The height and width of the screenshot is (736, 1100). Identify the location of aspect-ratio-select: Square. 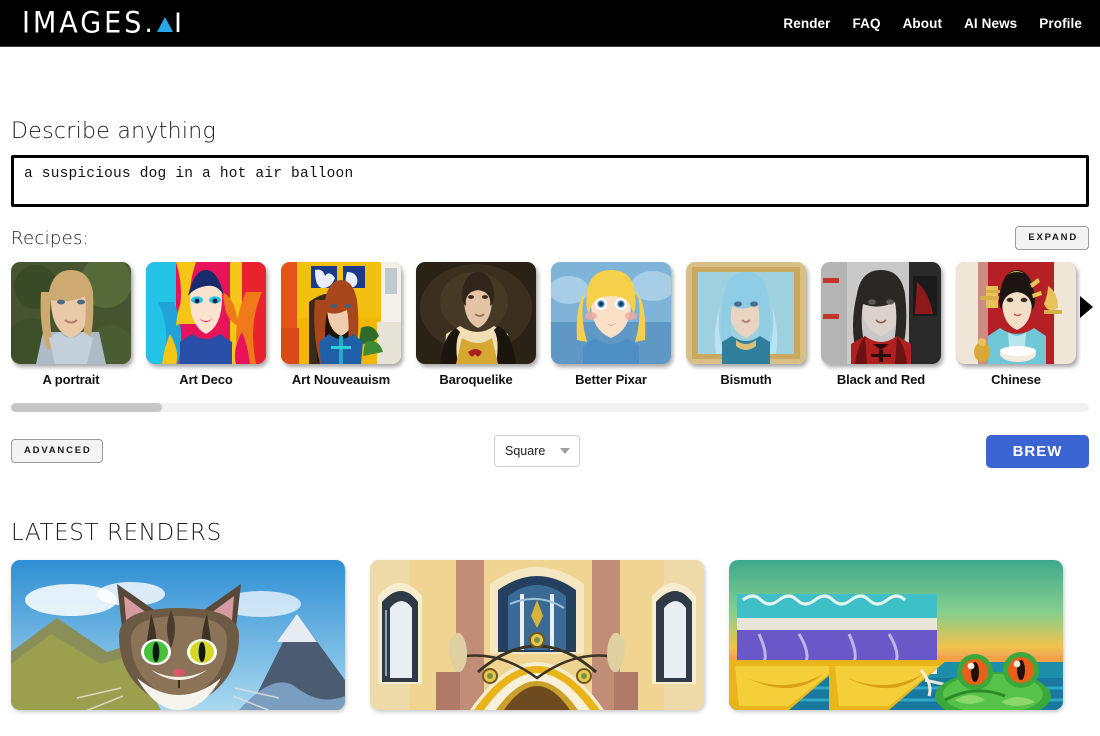
(537, 451).